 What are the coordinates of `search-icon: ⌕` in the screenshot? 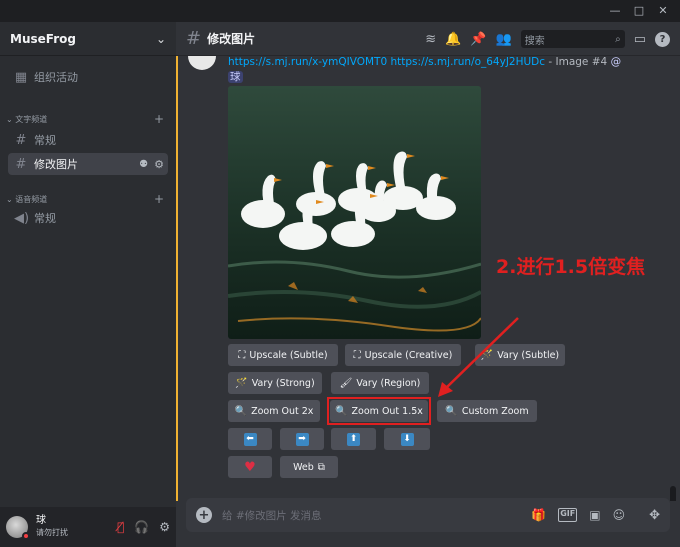 It's located at (618, 39).